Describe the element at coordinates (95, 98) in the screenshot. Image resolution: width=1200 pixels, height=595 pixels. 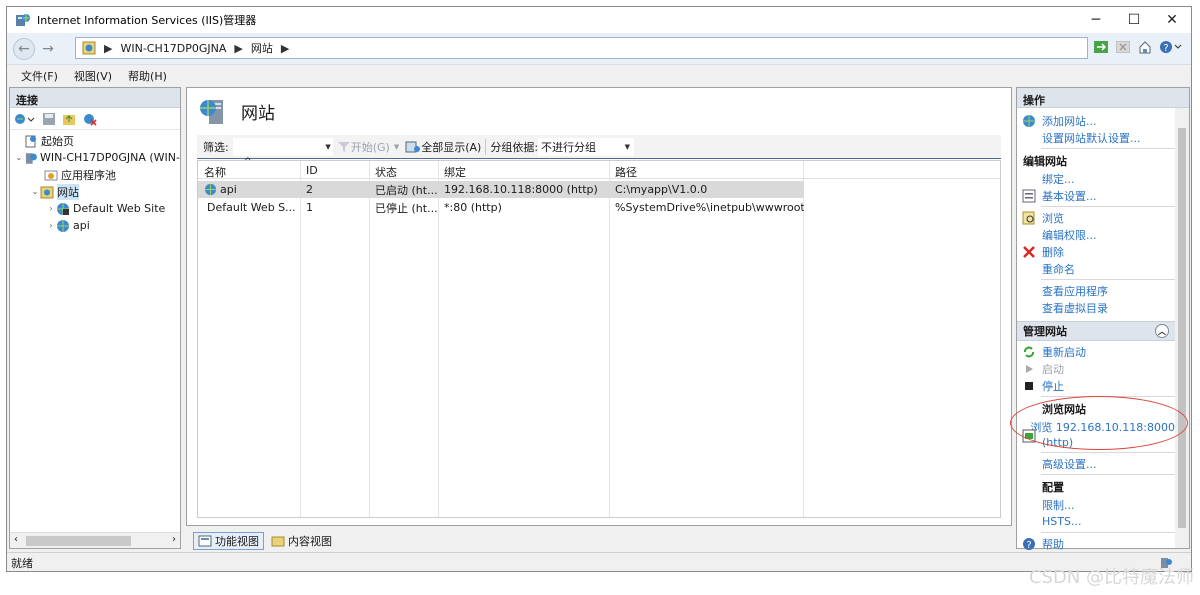
I see `connections-header: 连接` at that location.